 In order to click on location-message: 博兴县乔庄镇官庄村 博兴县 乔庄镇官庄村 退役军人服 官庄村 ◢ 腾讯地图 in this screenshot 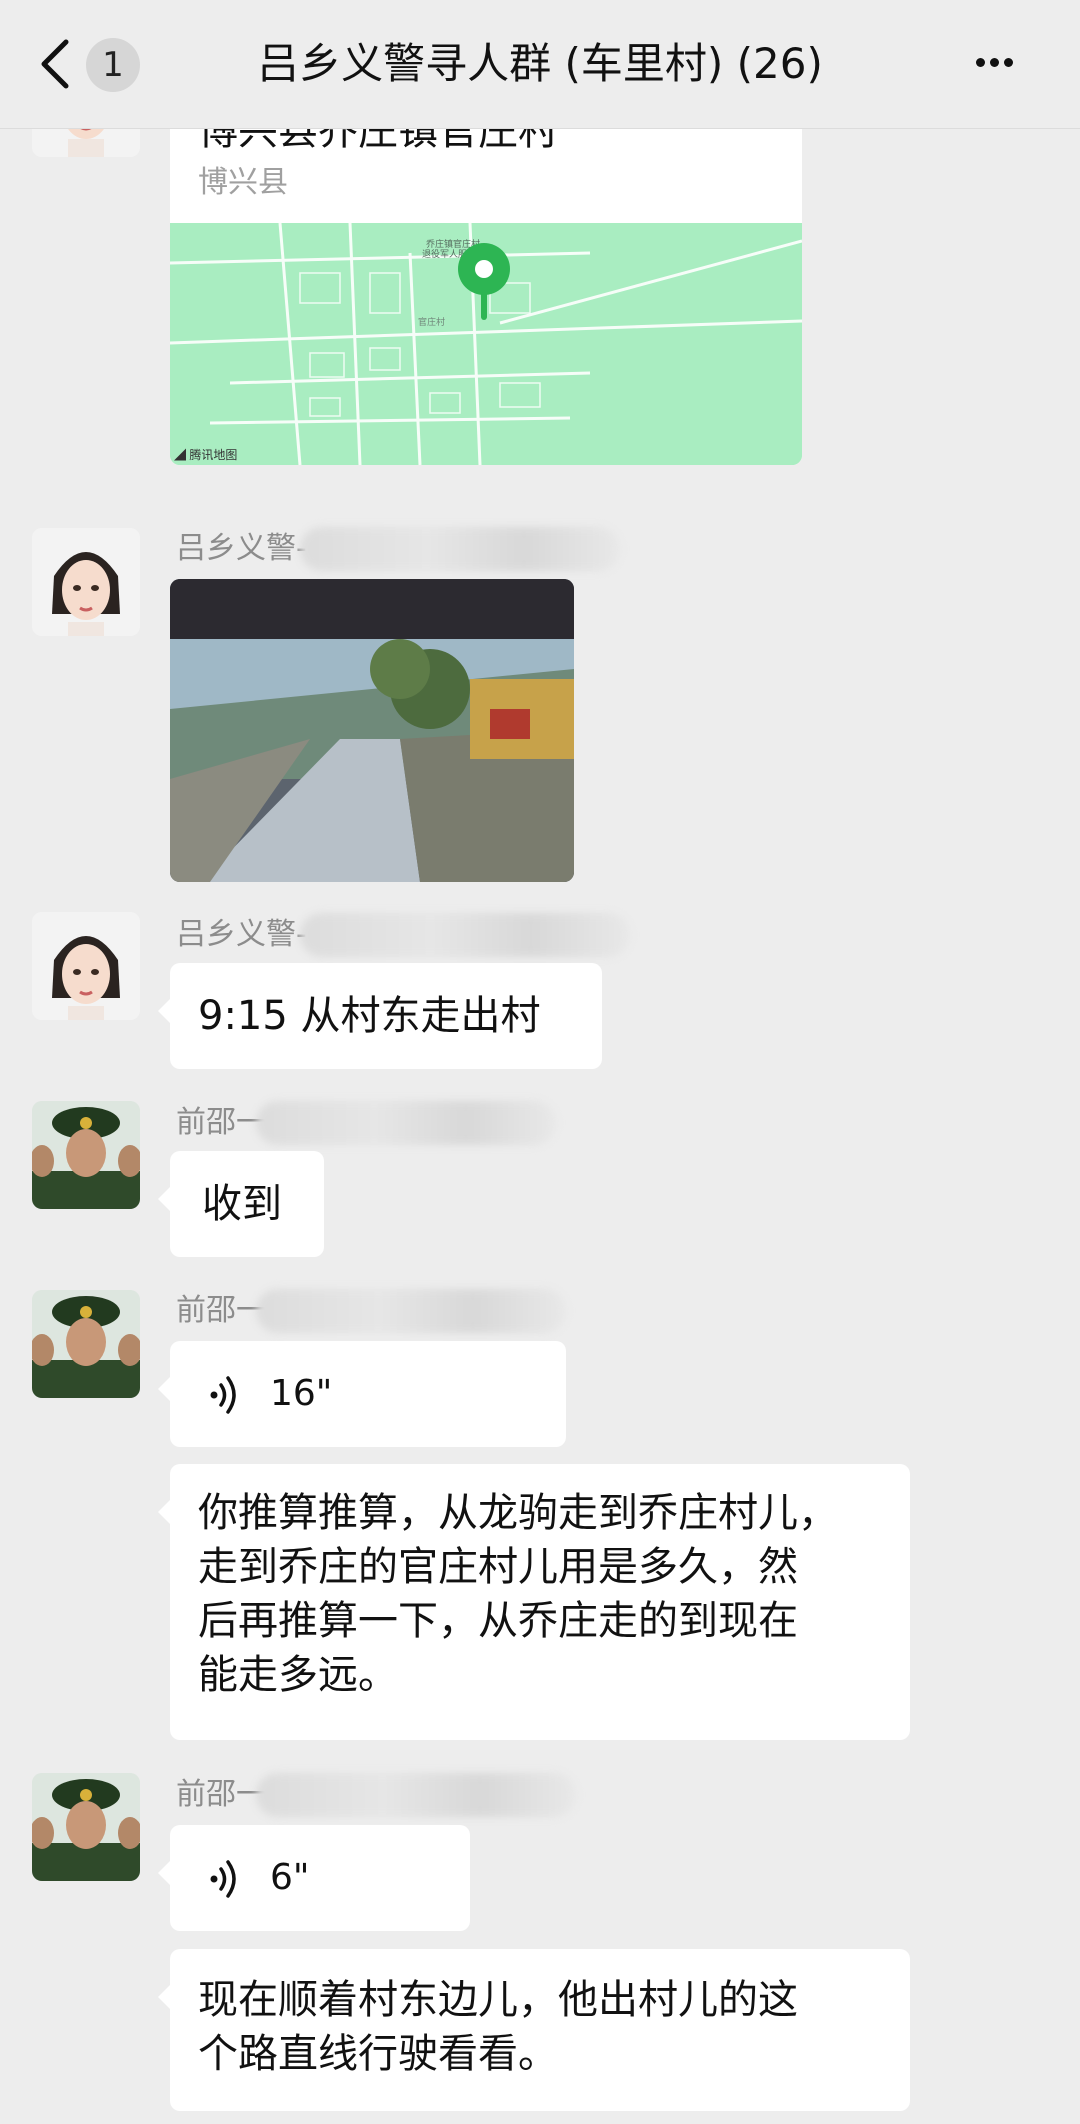, I will do `click(486, 297)`.